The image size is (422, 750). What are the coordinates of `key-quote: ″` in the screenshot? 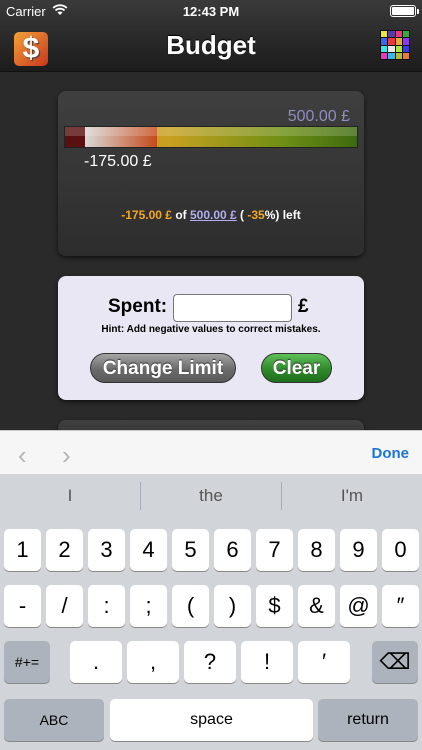 It's located at (400, 606).